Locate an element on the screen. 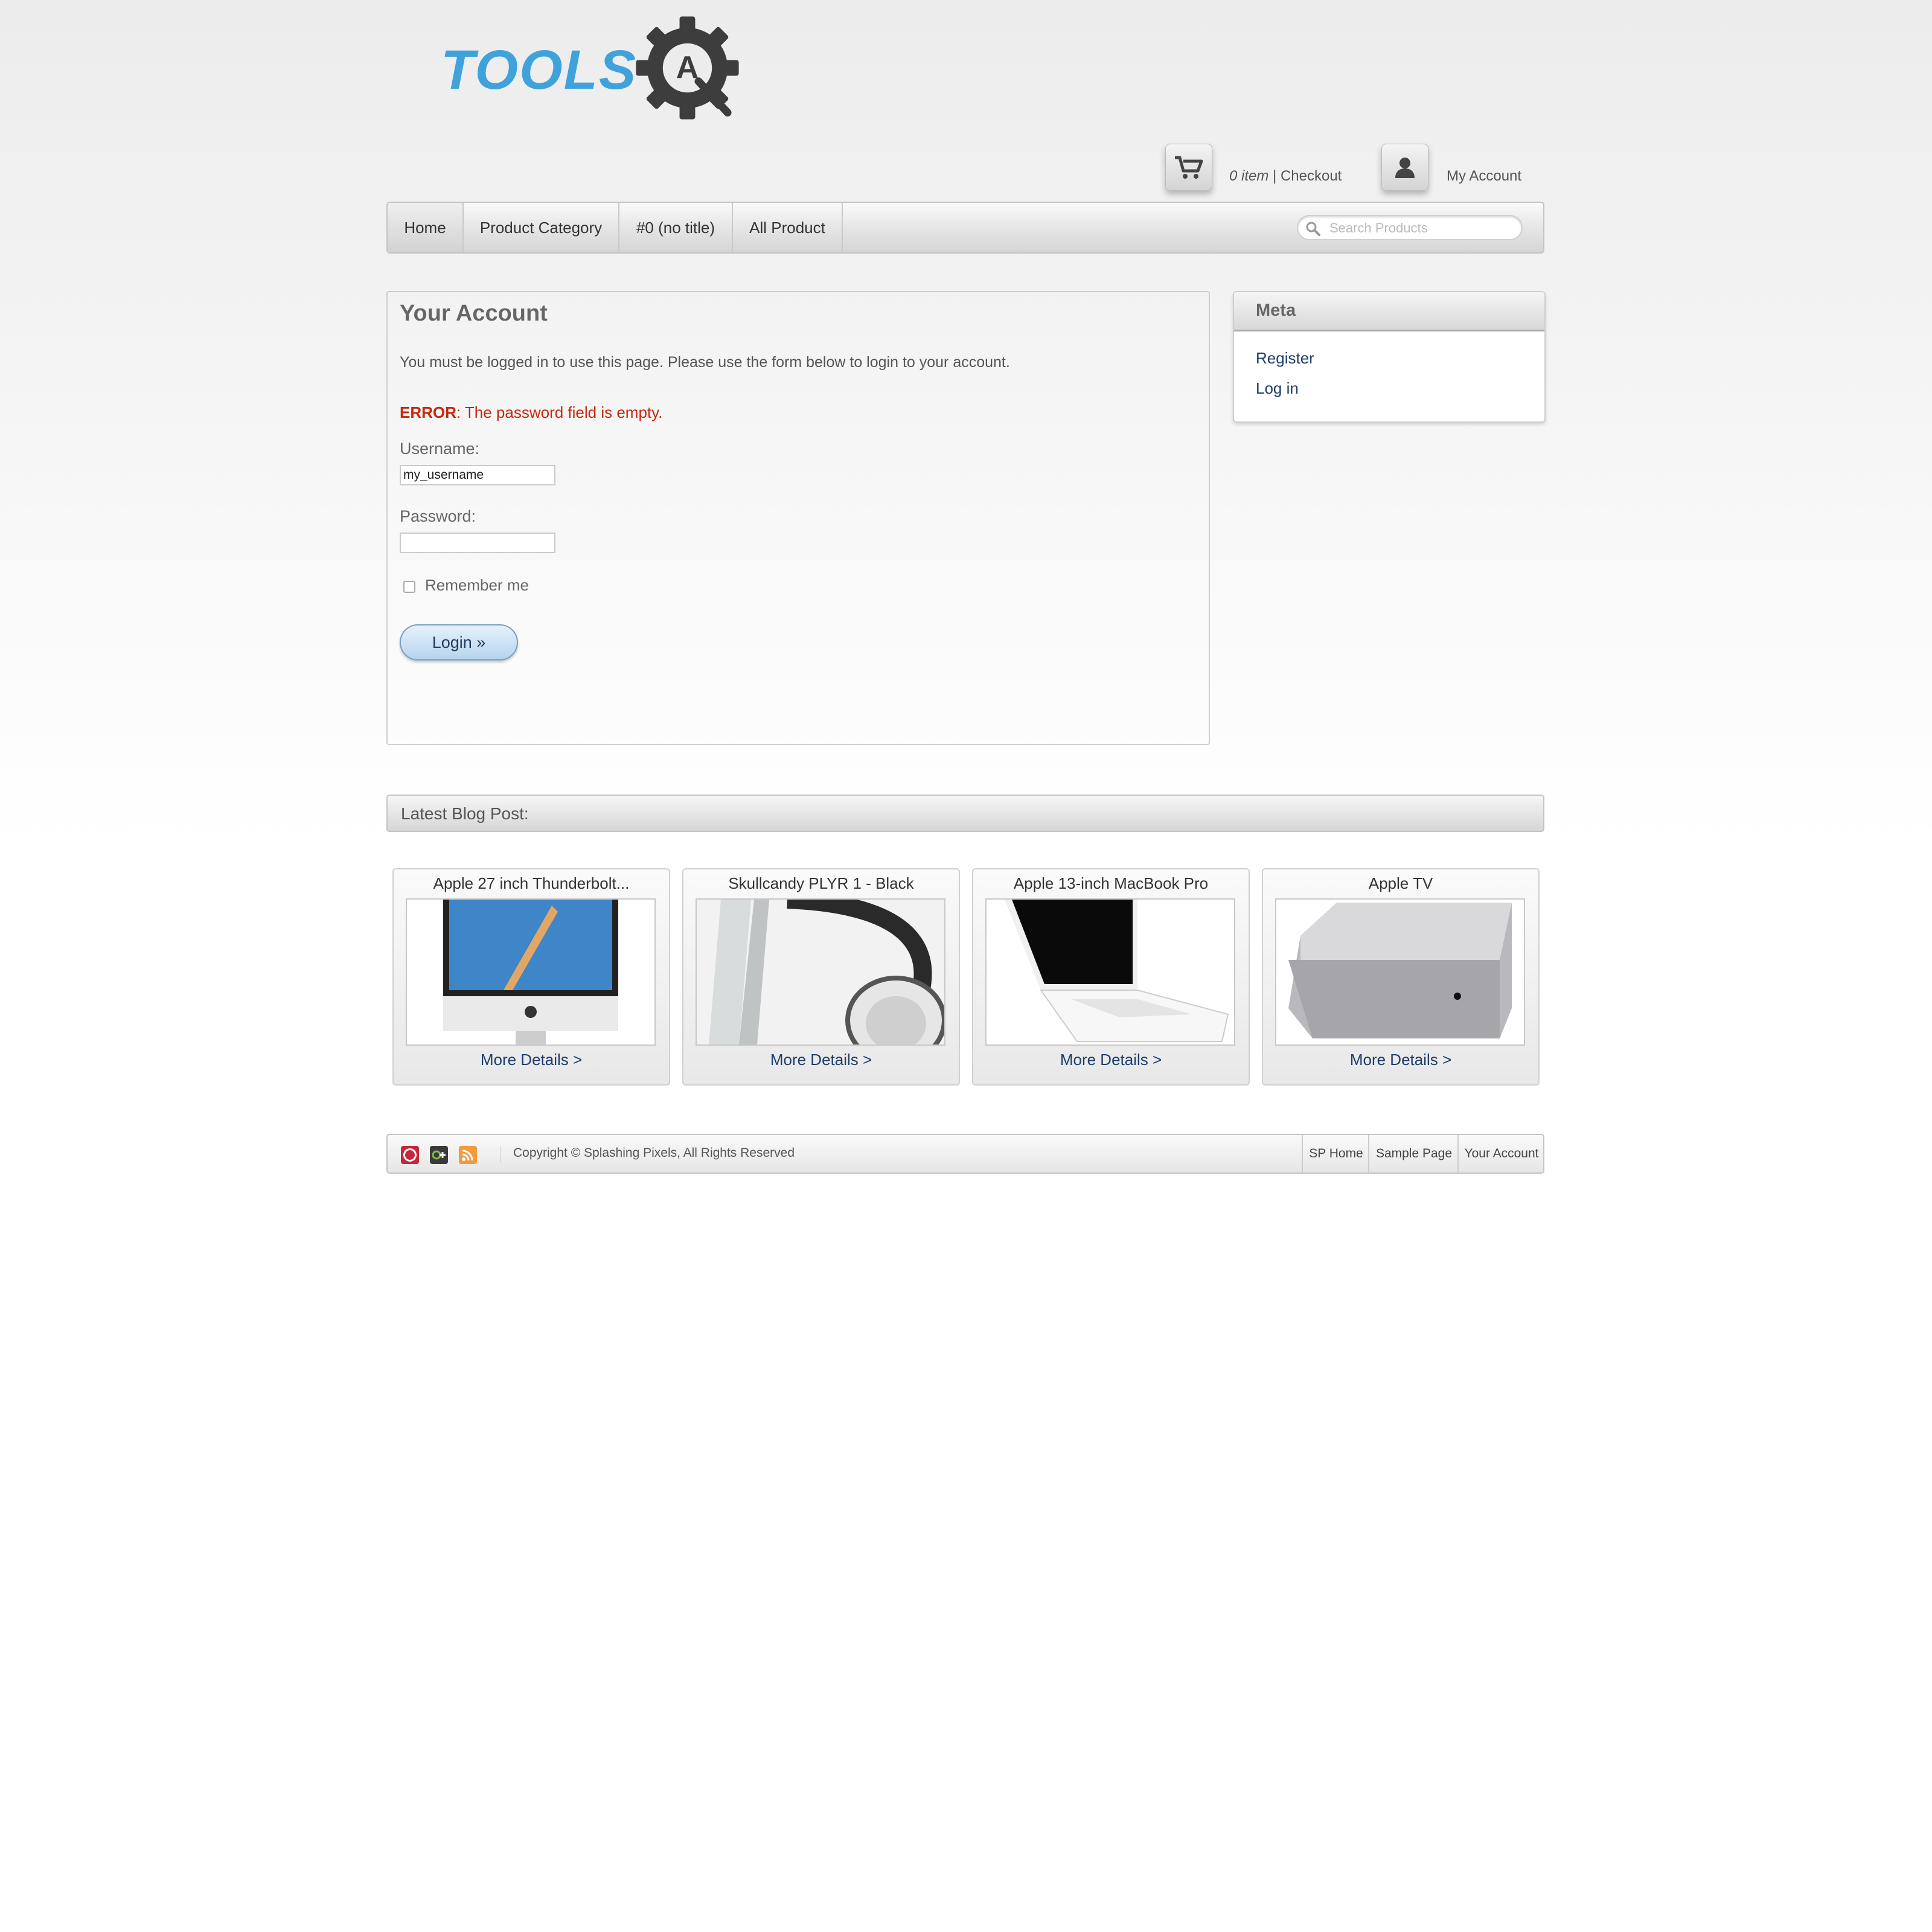 Image resolution: width=1932 pixels, height=1932 pixels. nav-item-home: Home is located at coordinates (426, 227).